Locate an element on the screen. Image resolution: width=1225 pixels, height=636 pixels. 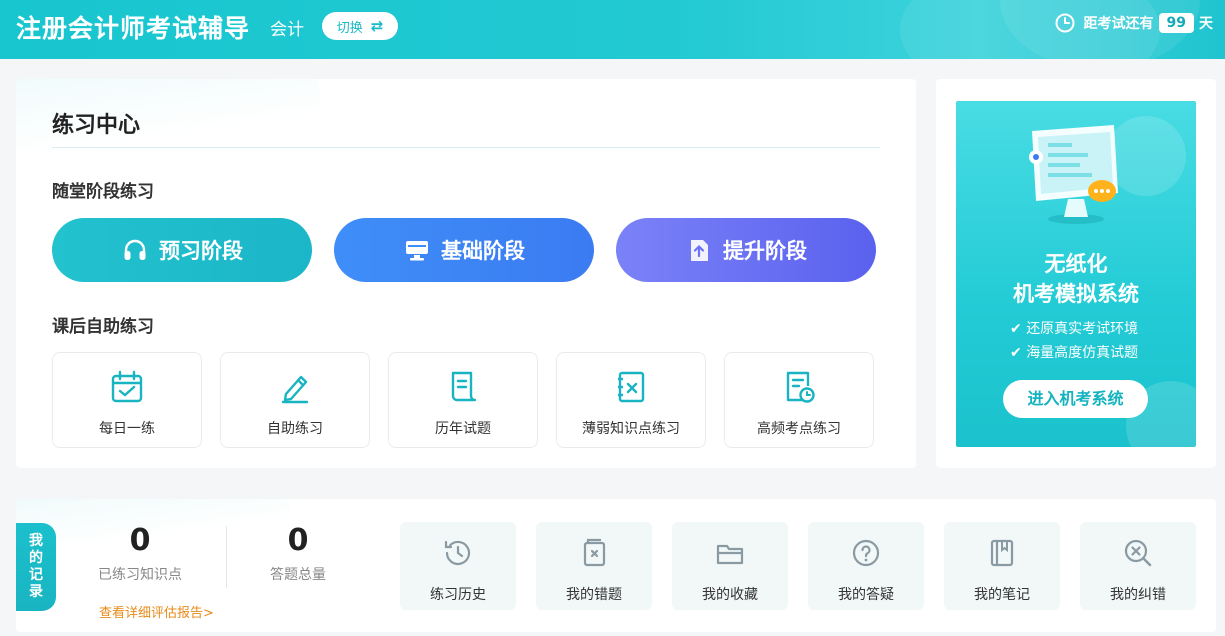
search-x-icon is located at coordinates (1138, 553).